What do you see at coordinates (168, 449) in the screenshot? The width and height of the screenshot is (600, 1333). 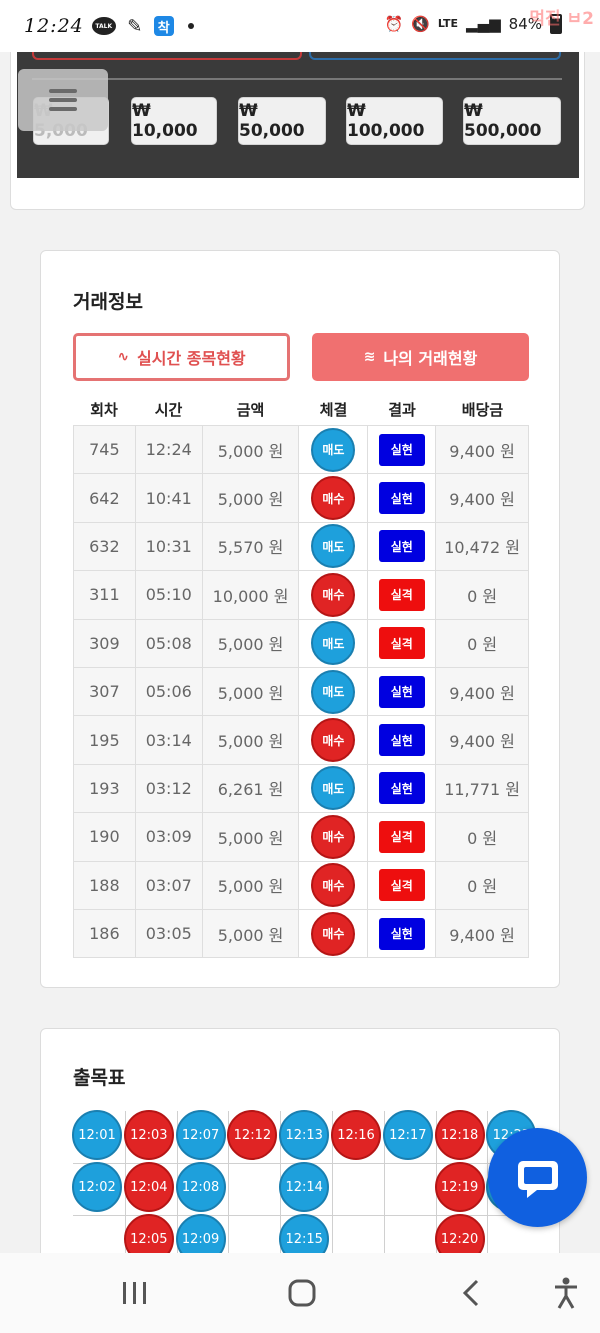 I see `cell-time: 12:24` at bounding box center [168, 449].